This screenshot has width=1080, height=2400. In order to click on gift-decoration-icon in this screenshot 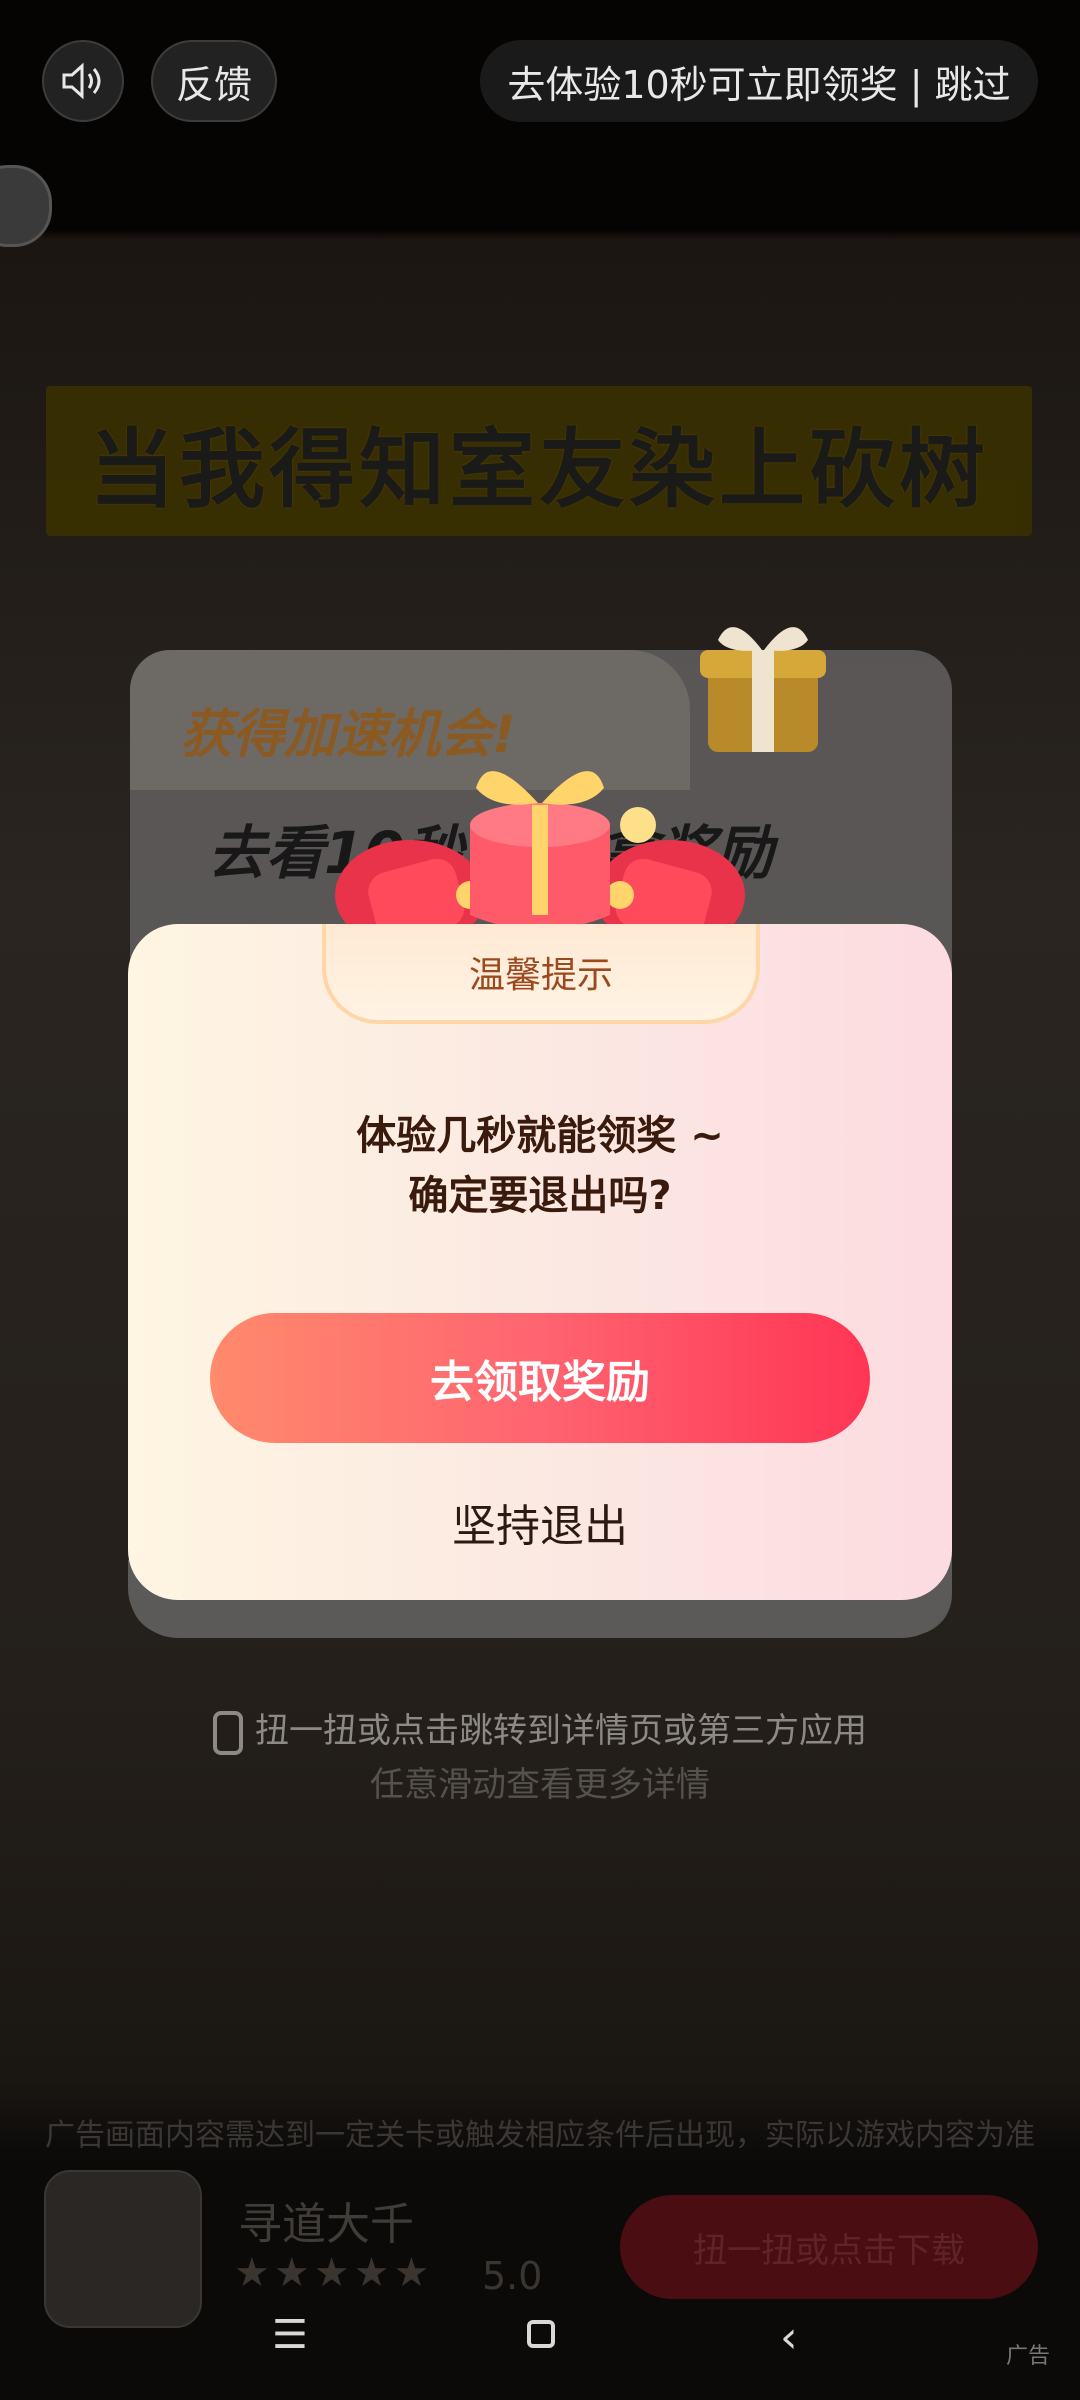, I will do `click(540, 858)`.